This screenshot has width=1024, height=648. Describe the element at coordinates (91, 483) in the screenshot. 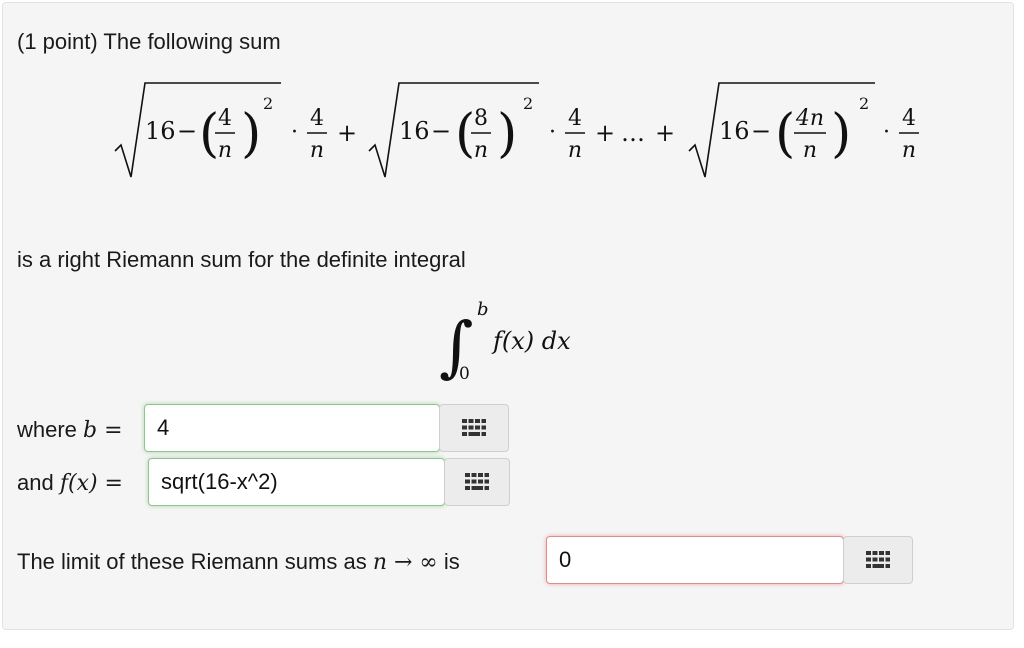

I see `fx-equals-label: f(x) =` at that location.